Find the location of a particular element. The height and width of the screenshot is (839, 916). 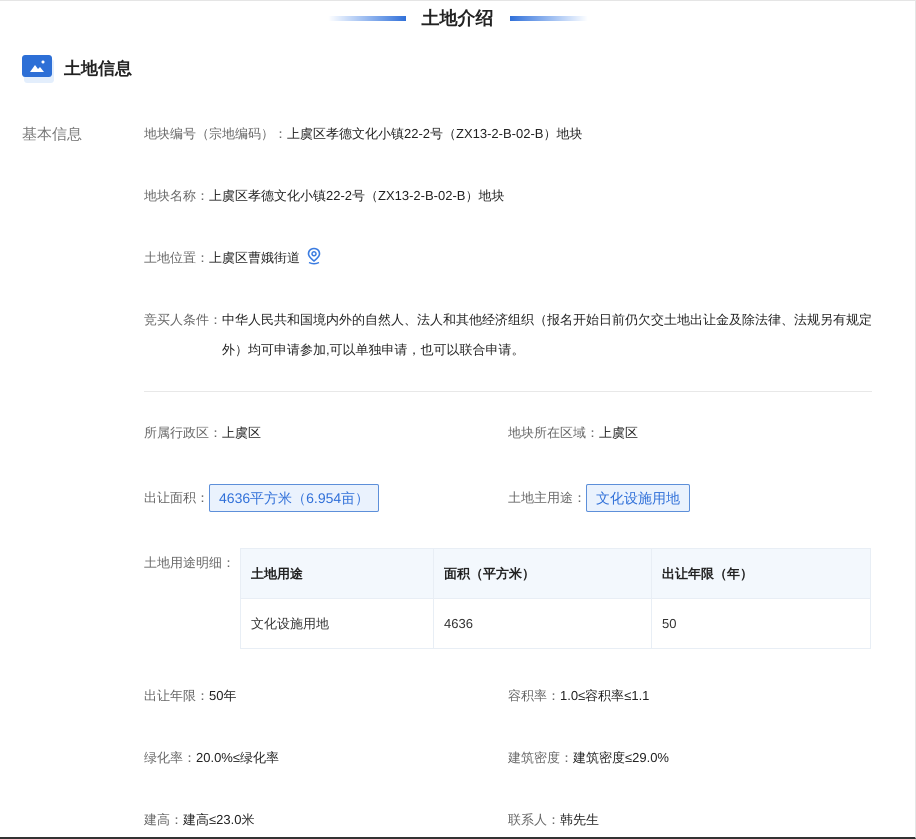

field-value: 建筑密度≤29.0% is located at coordinates (621, 758).